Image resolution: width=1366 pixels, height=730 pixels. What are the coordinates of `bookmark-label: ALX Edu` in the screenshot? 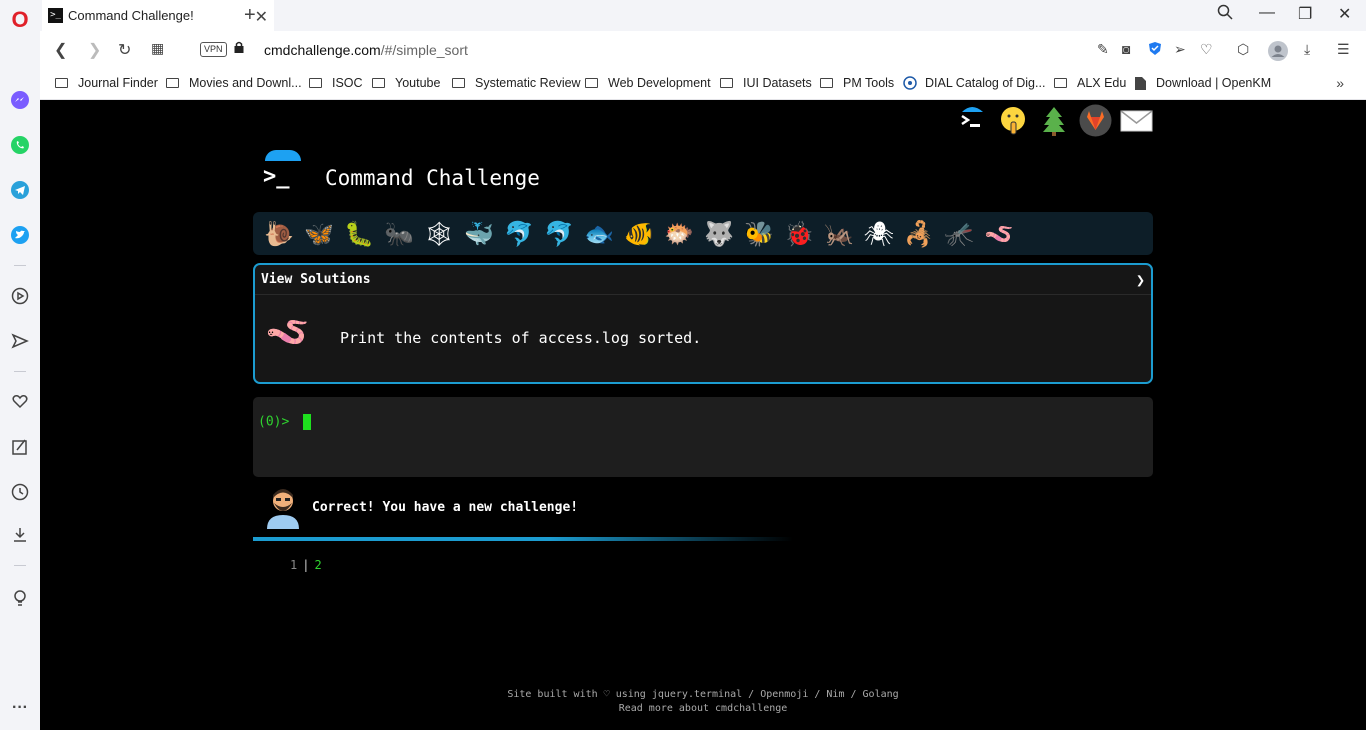 It's located at (1102, 83).